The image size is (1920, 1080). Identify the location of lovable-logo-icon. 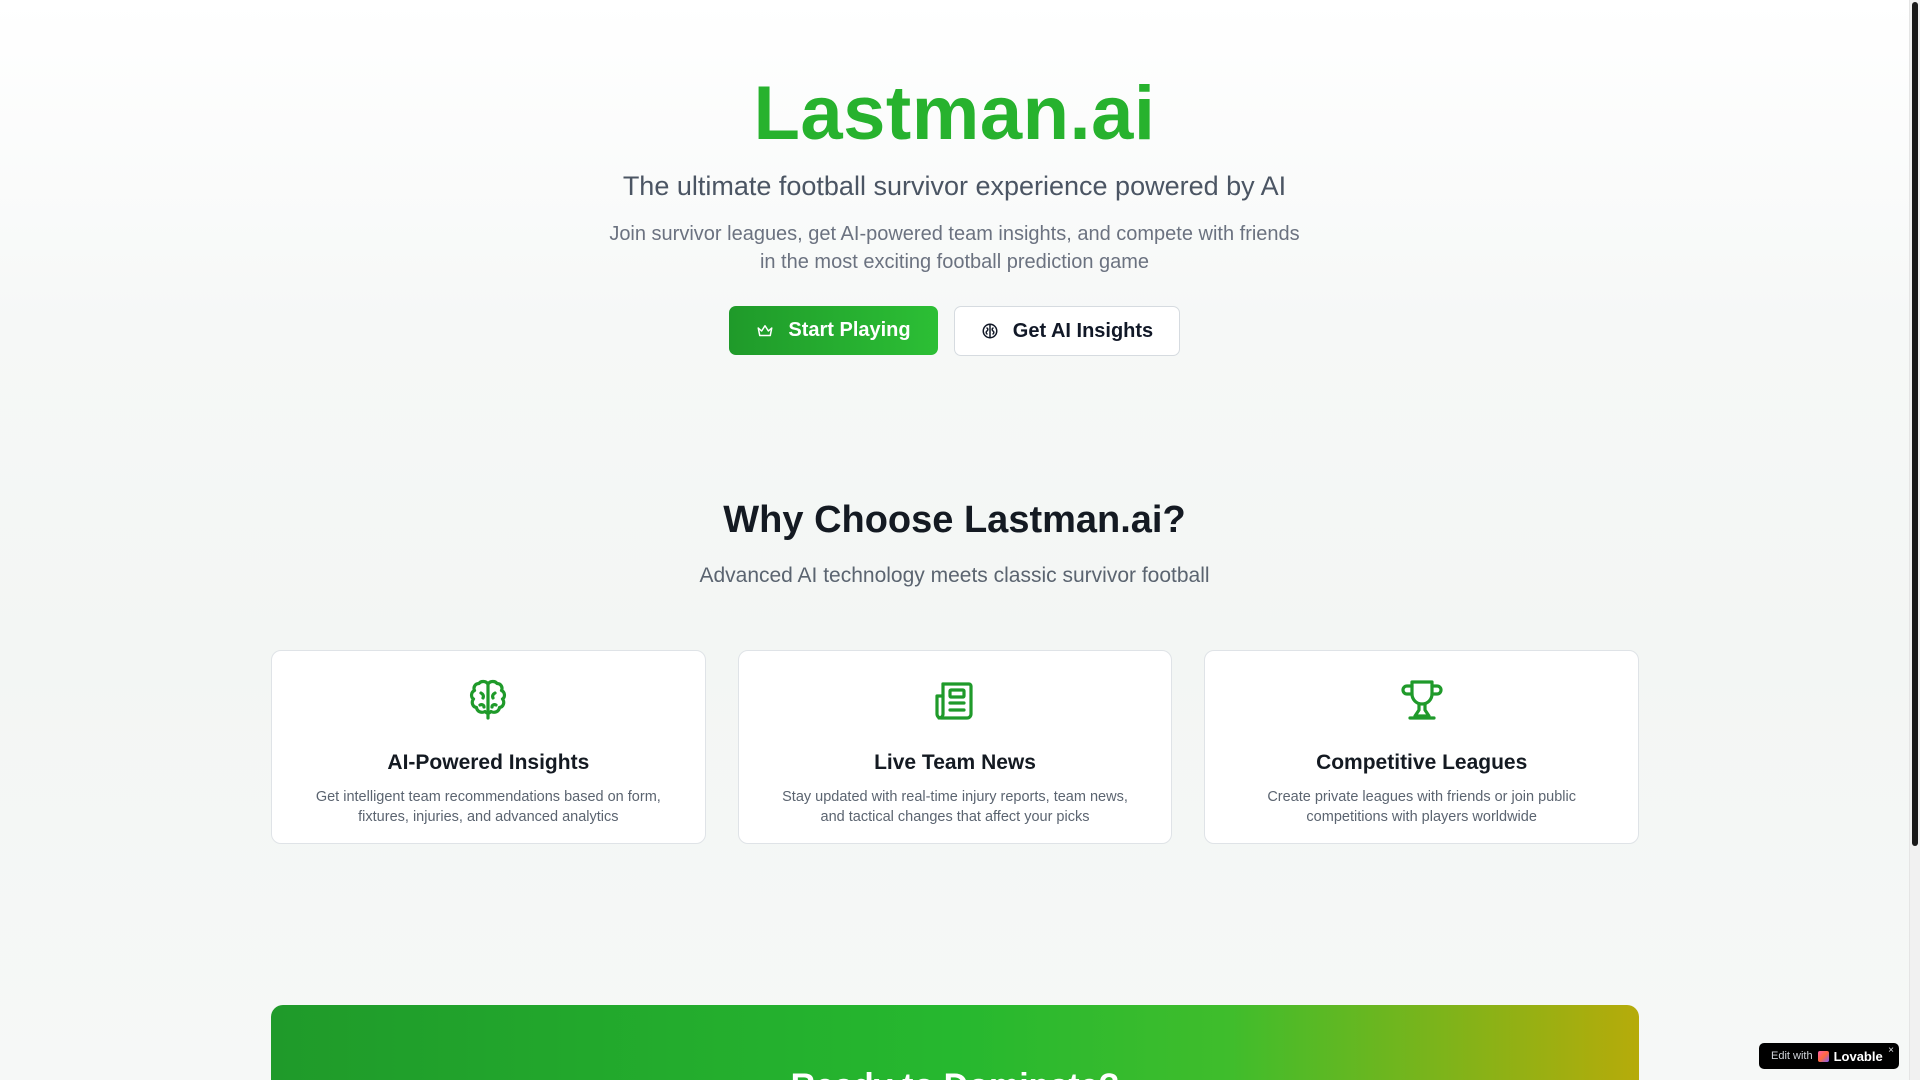
(1823, 1056).